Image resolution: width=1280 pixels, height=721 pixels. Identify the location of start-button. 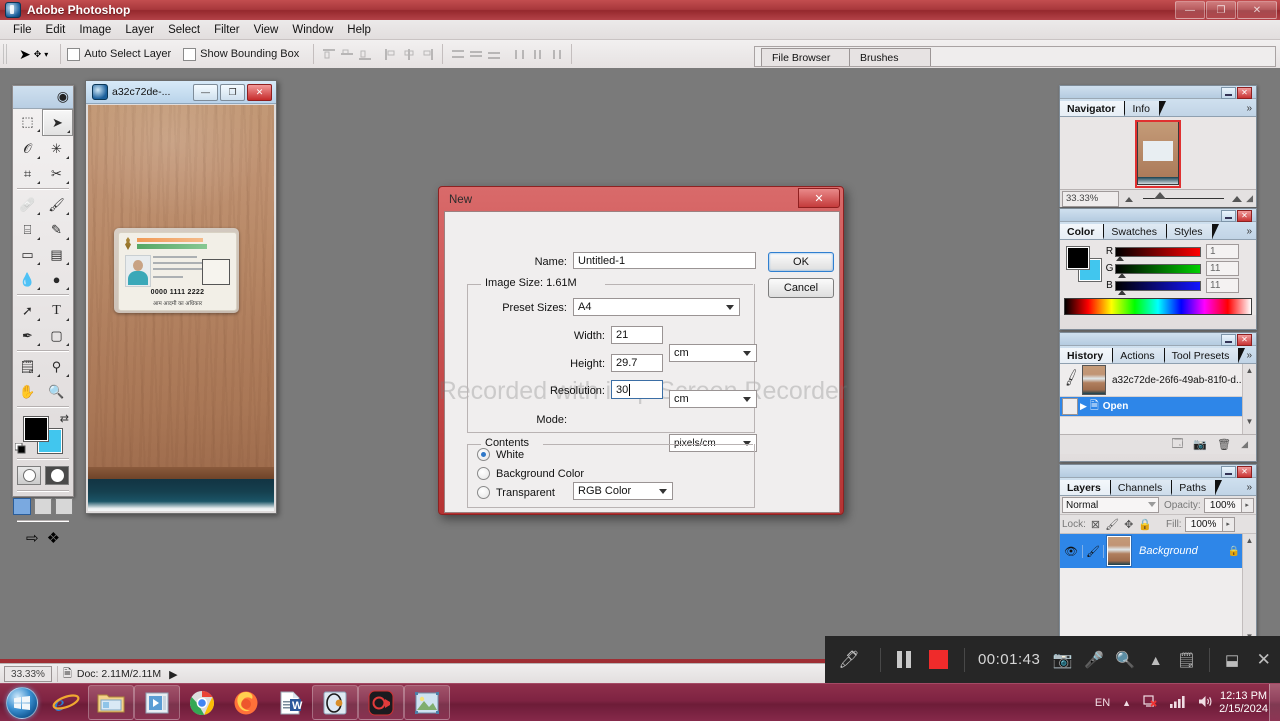
(22, 702).